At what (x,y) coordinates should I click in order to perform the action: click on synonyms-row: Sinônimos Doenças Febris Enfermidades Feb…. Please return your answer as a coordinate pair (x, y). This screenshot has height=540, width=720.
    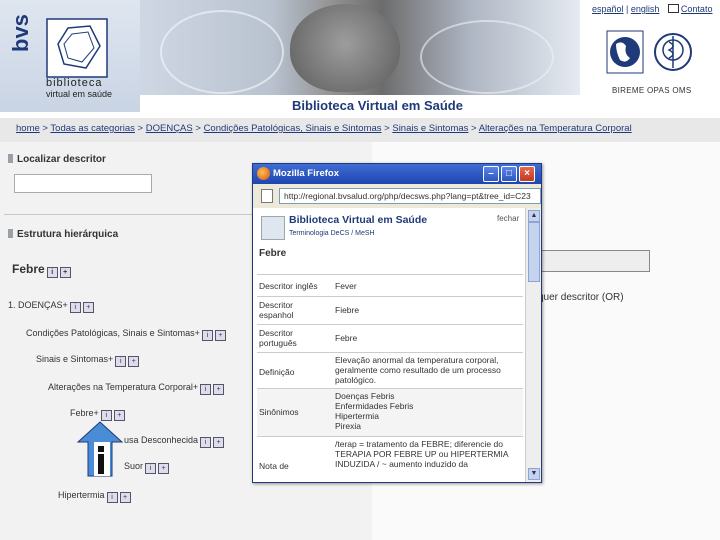
    Looking at the image, I should click on (390, 412).